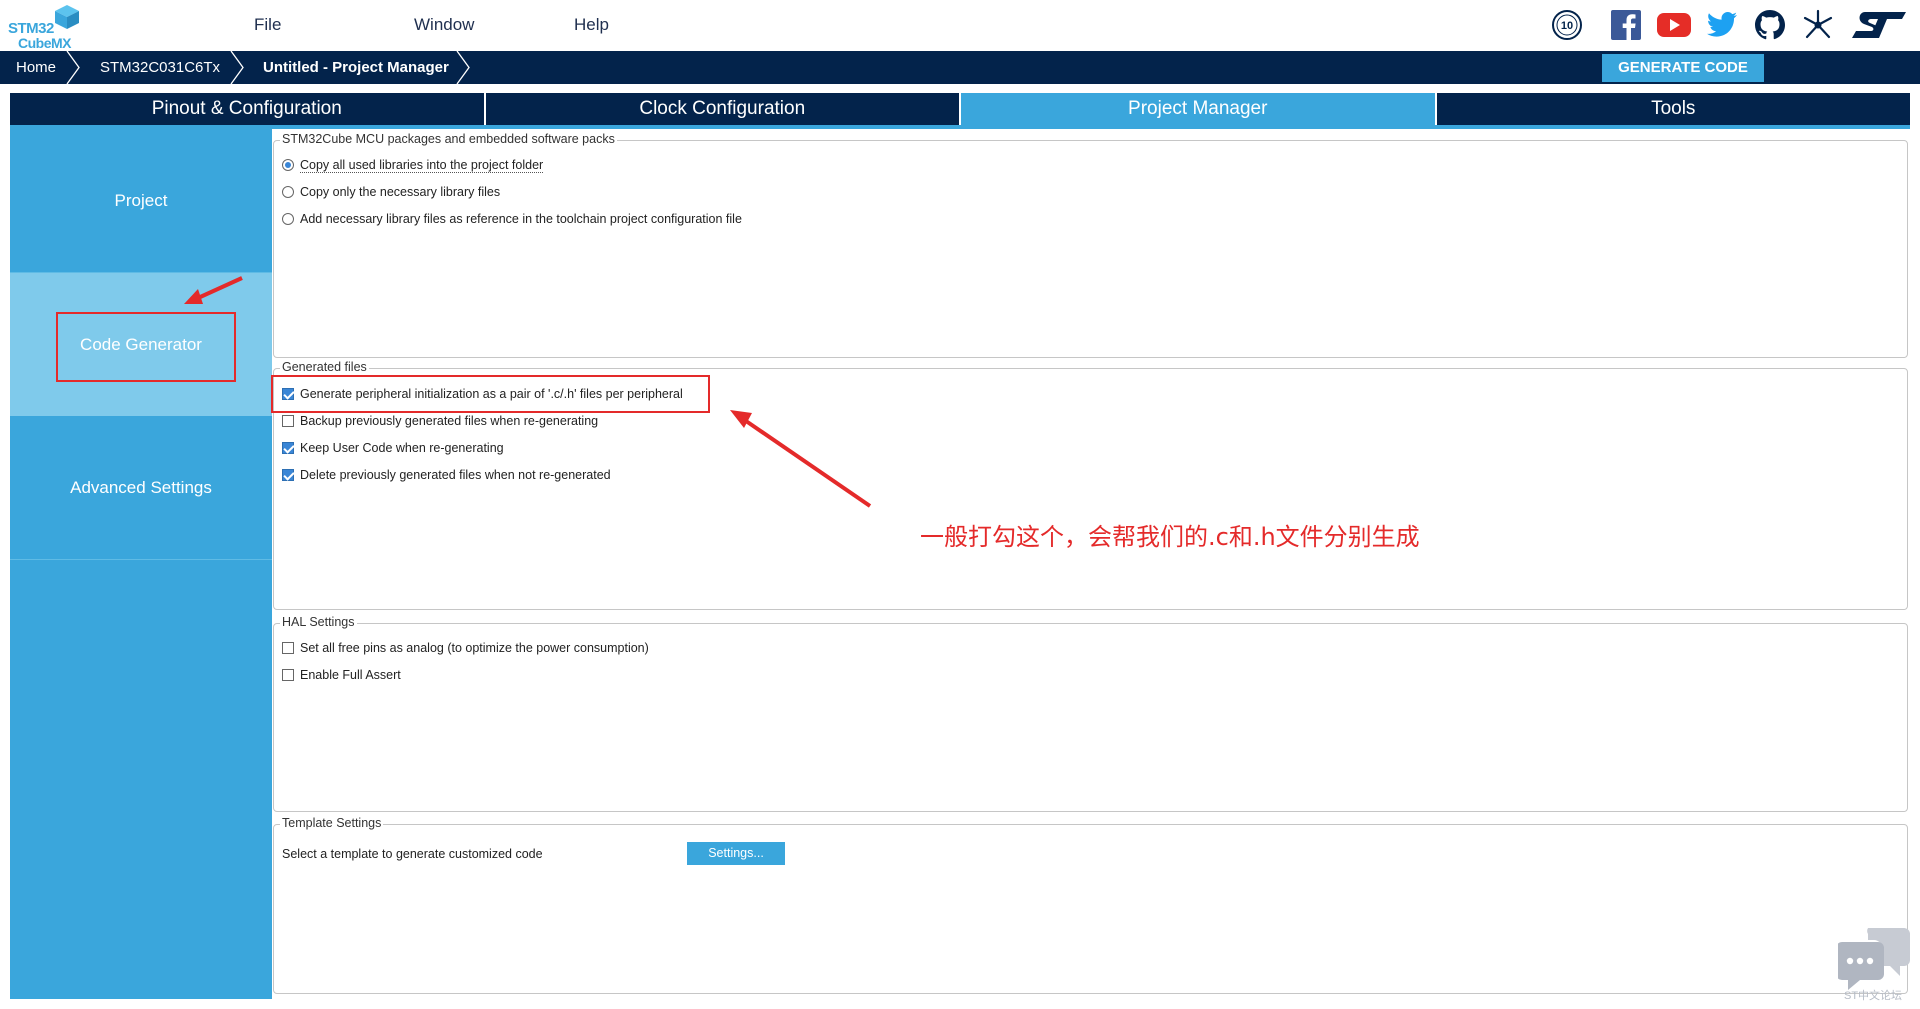  I want to click on annotation-arrows, so click(528, 392).